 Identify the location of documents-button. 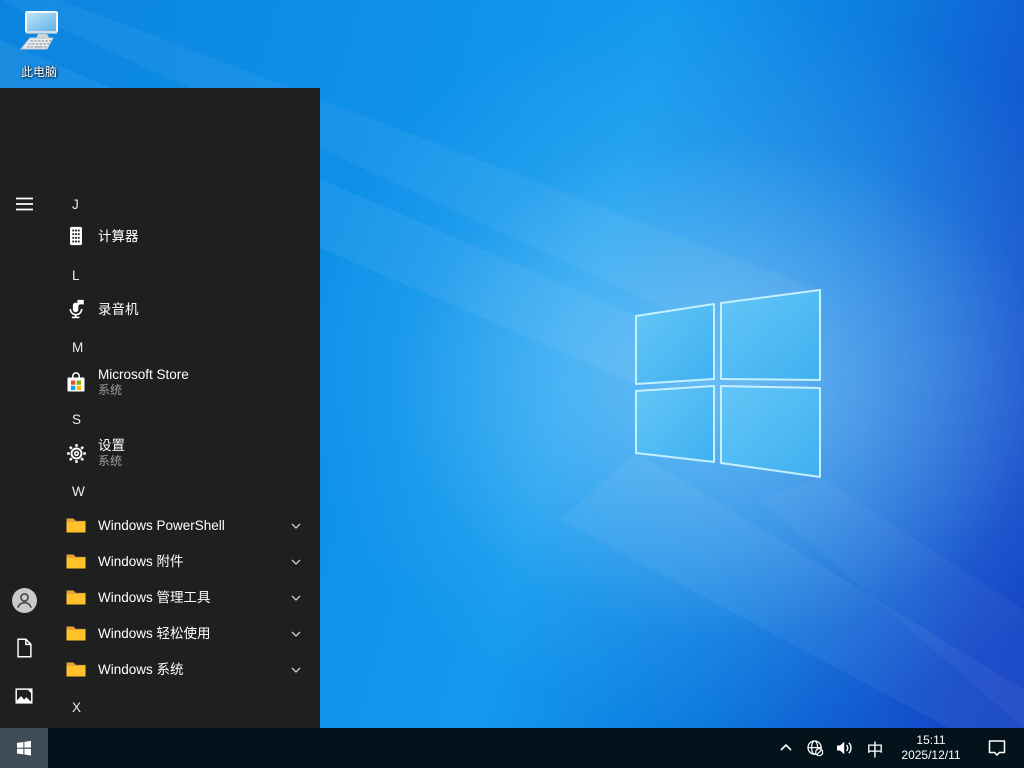
(24, 648).